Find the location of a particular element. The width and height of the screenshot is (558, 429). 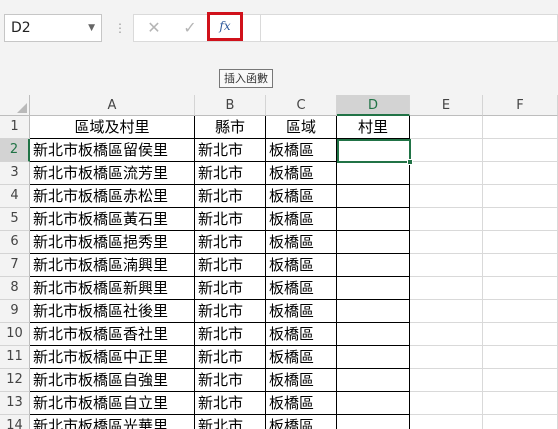

cell-f14 is located at coordinates (520, 422).